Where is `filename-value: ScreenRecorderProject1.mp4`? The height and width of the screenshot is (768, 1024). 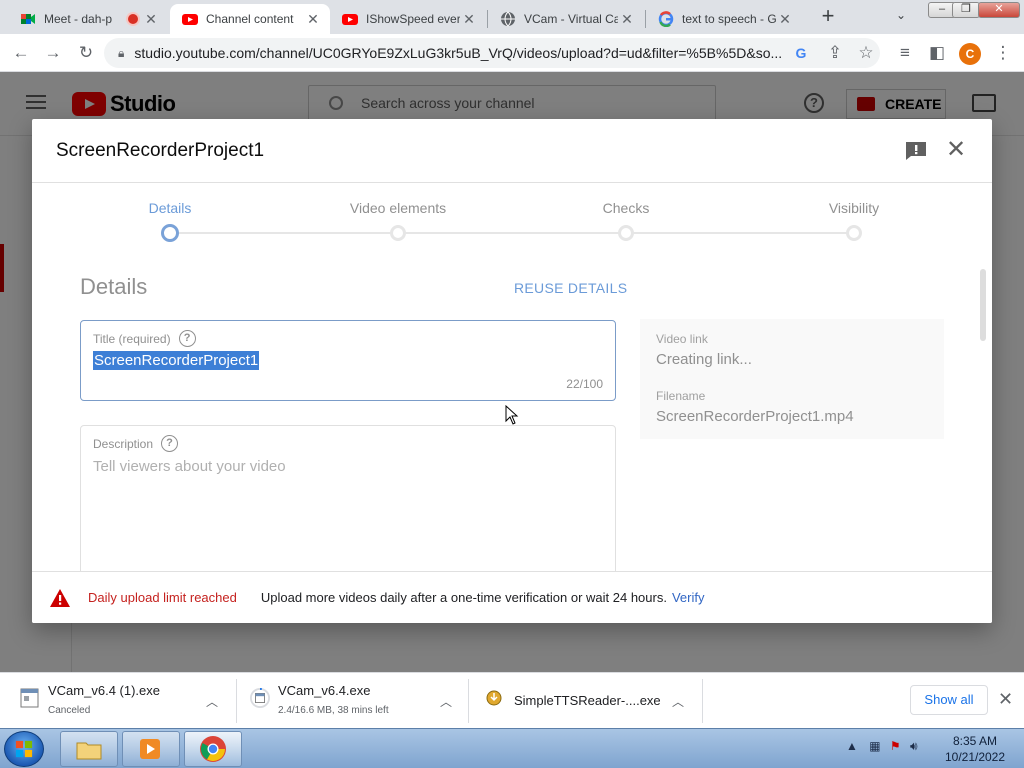 filename-value: ScreenRecorderProject1.mp4 is located at coordinates (755, 416).